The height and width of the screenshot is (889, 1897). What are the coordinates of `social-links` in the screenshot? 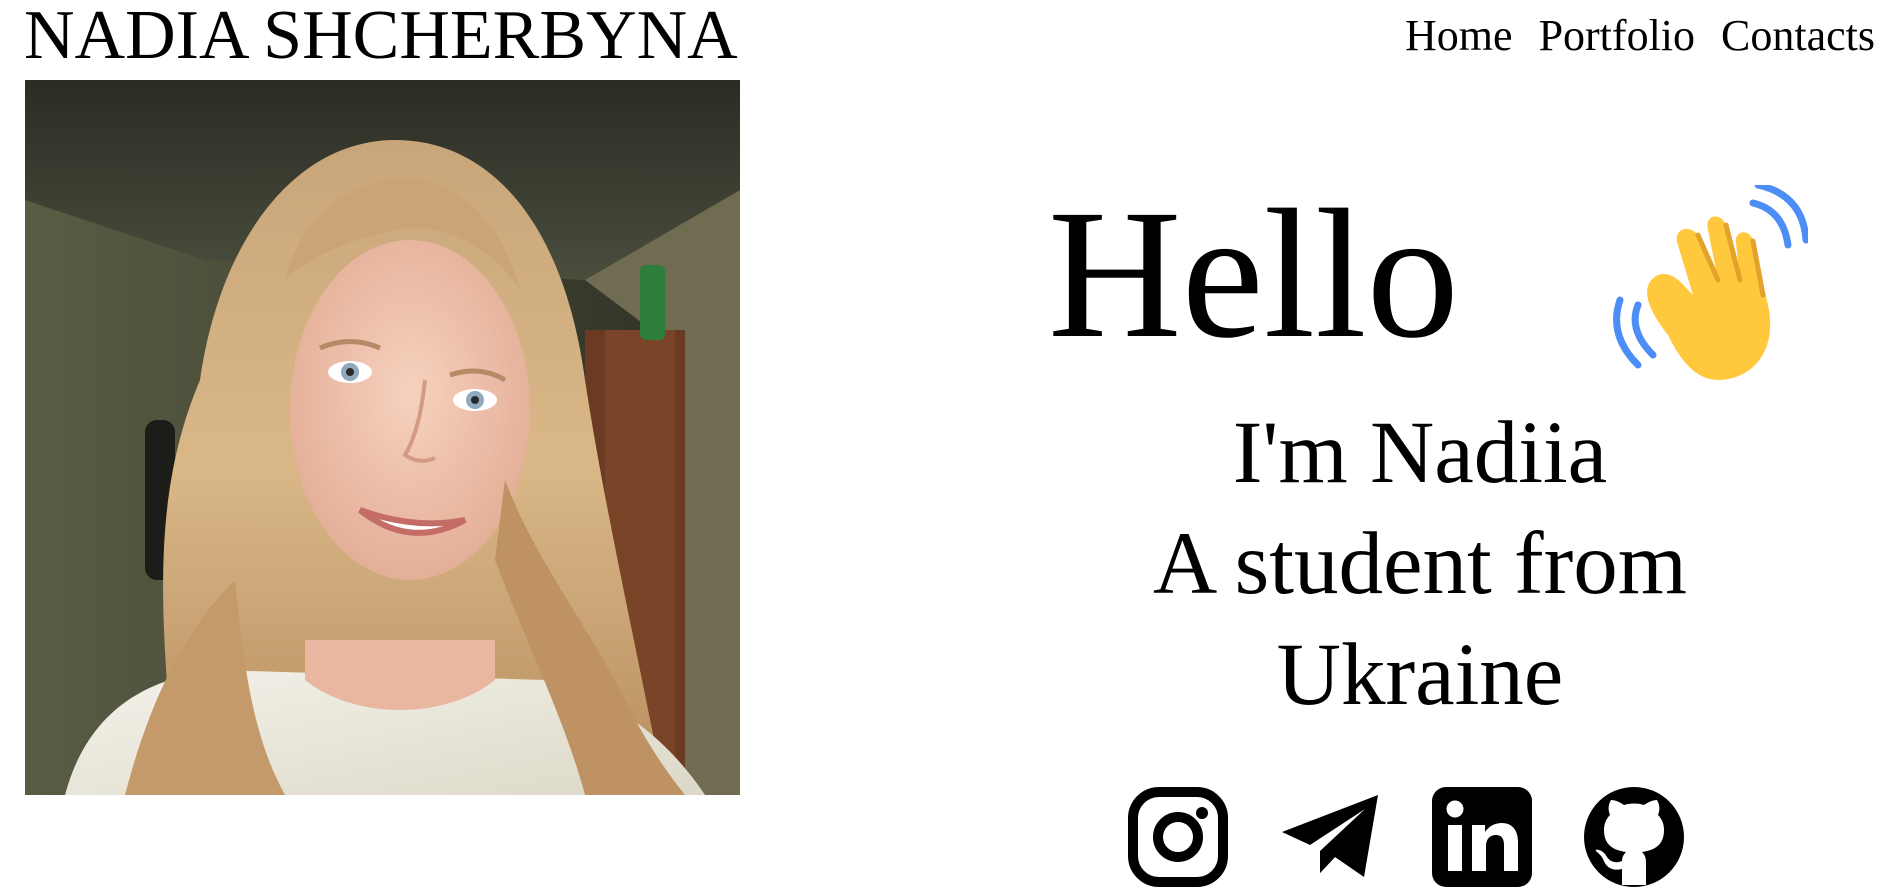 It's located at (1406, 837).